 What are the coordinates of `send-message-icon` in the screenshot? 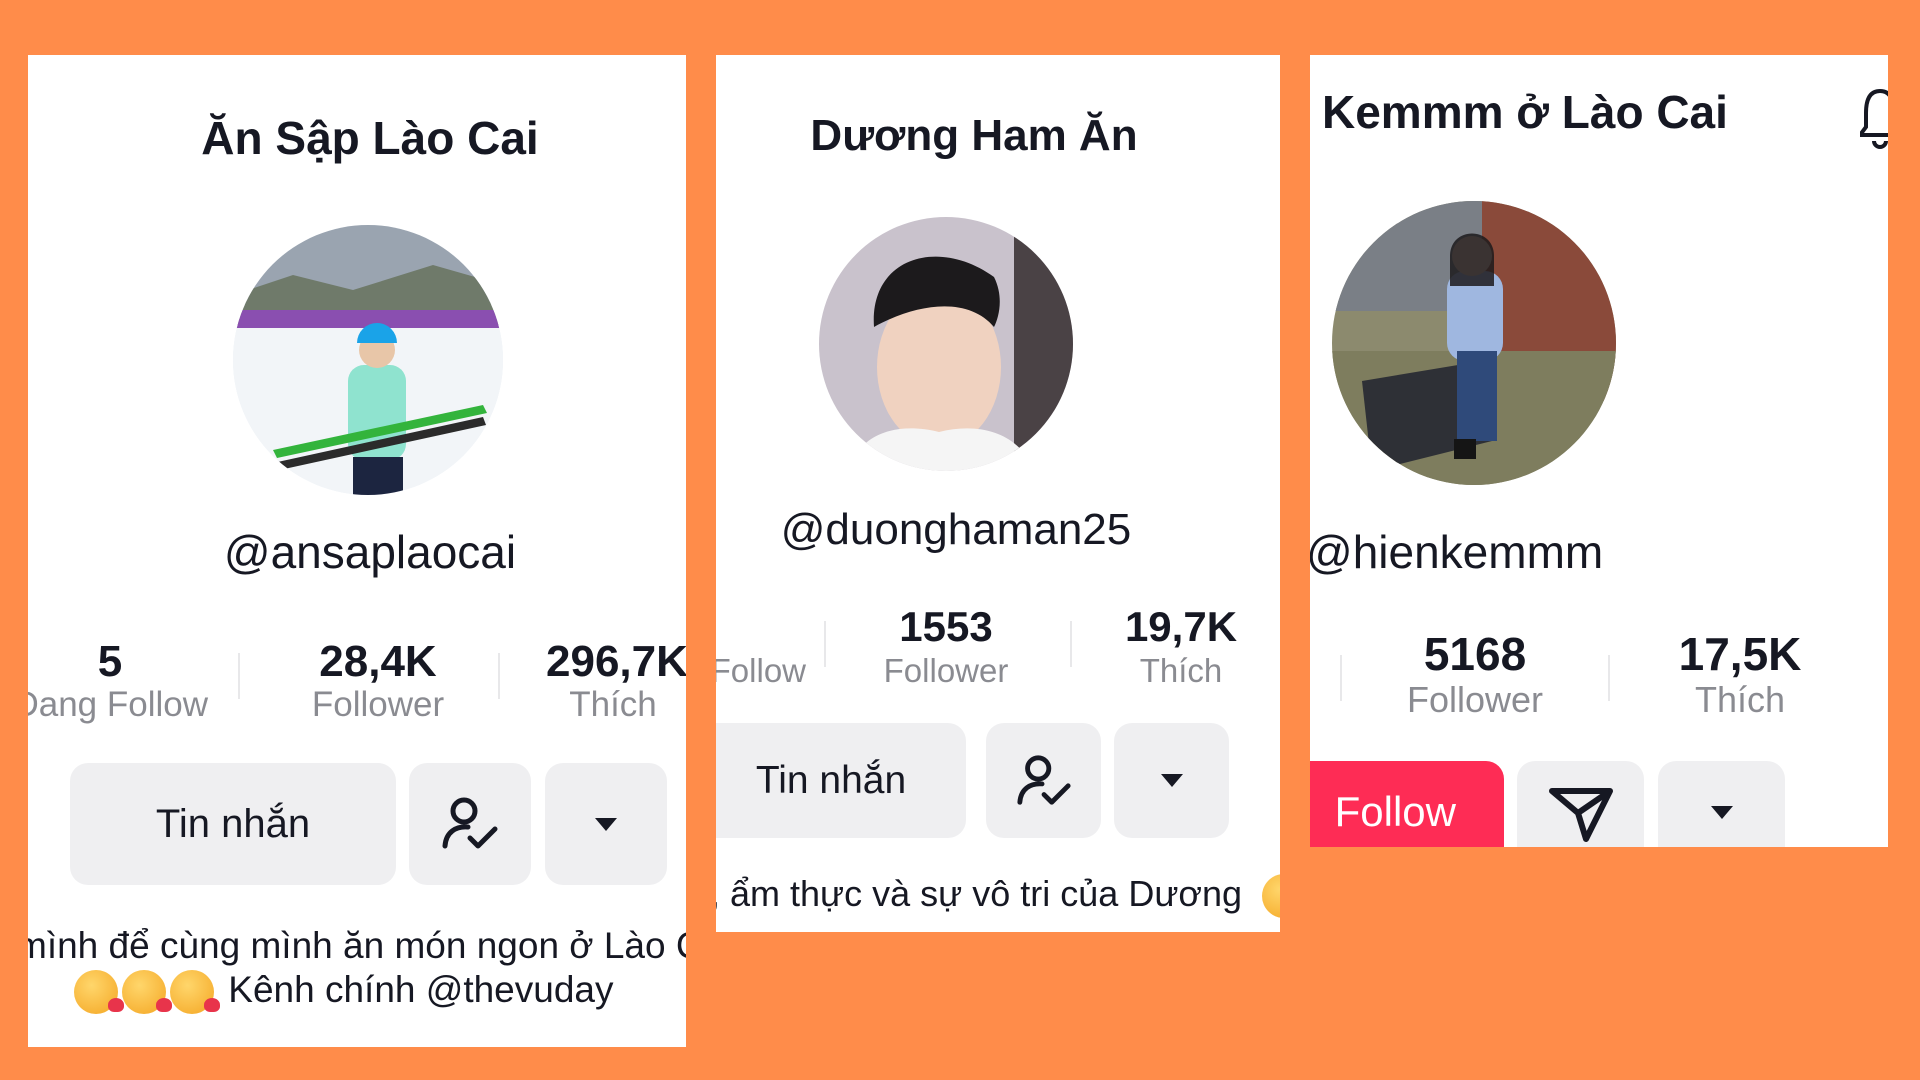 It's located at (1580, 815).